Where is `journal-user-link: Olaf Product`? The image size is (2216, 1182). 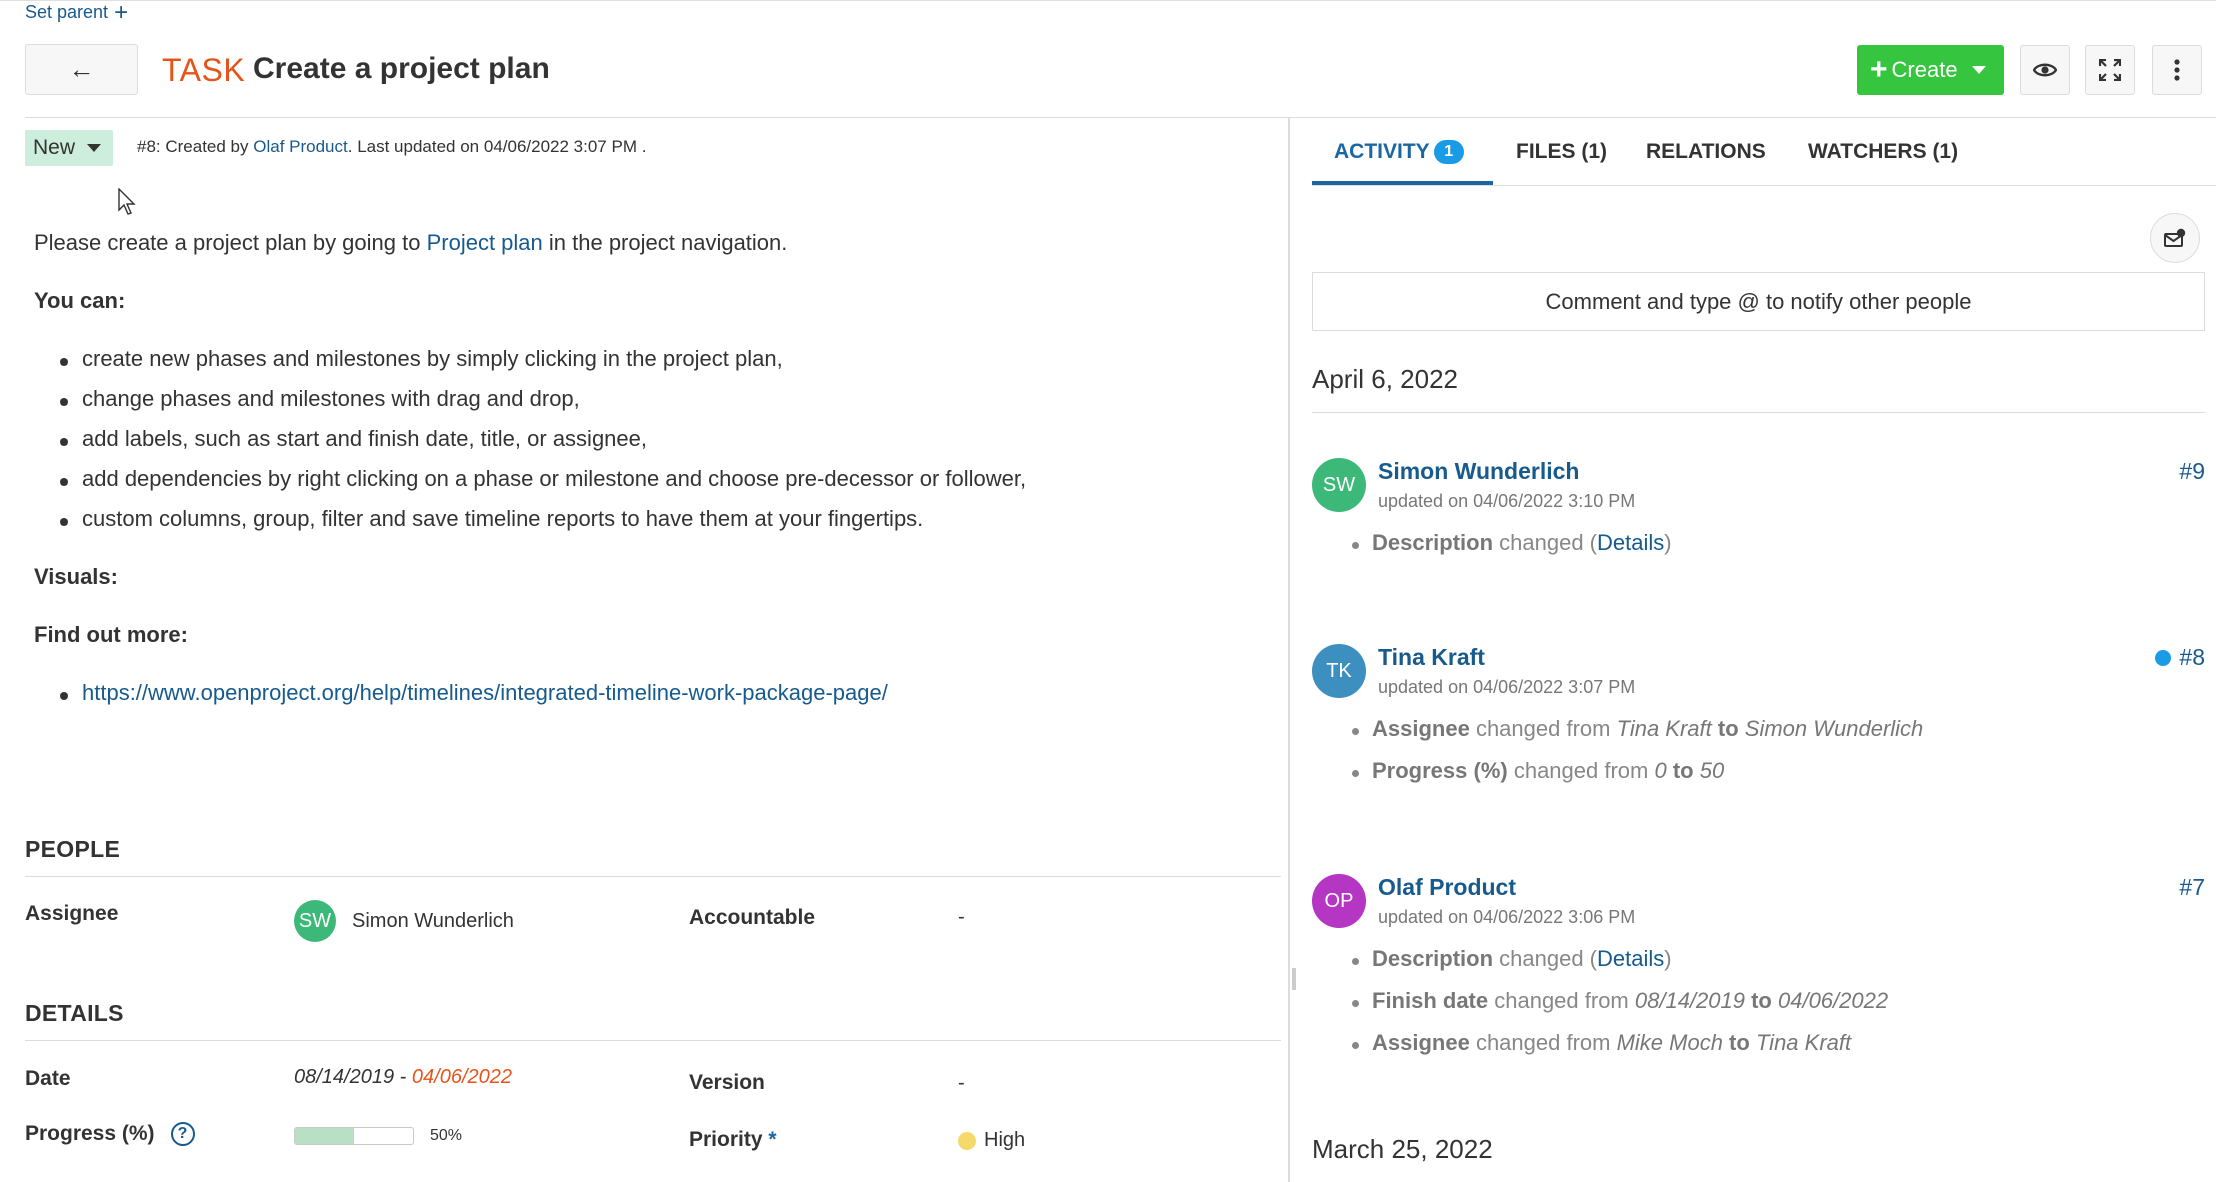 journal-user-link: Olaf Product is located at coordinates (1447, 887).